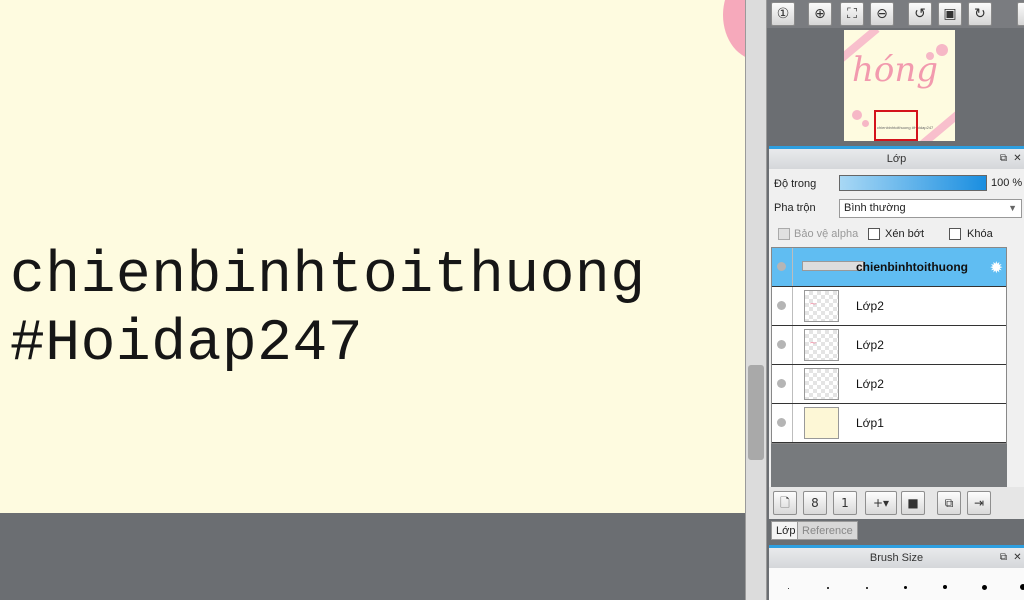  Describe the element at coordinates (936, 122) in the screenshot. I see `thumb-stripe` at that location.